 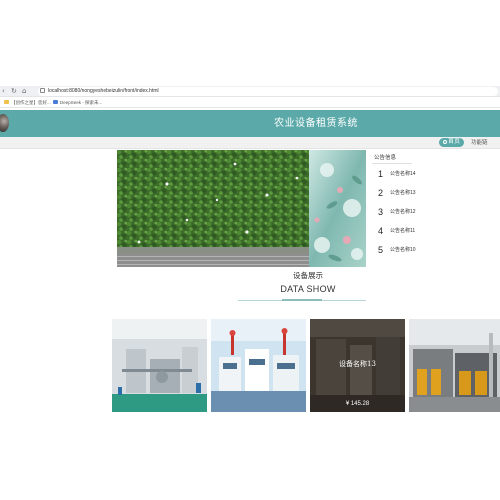 I want to click on product-price: ¥ 145.28, so click(x=357, y=404).